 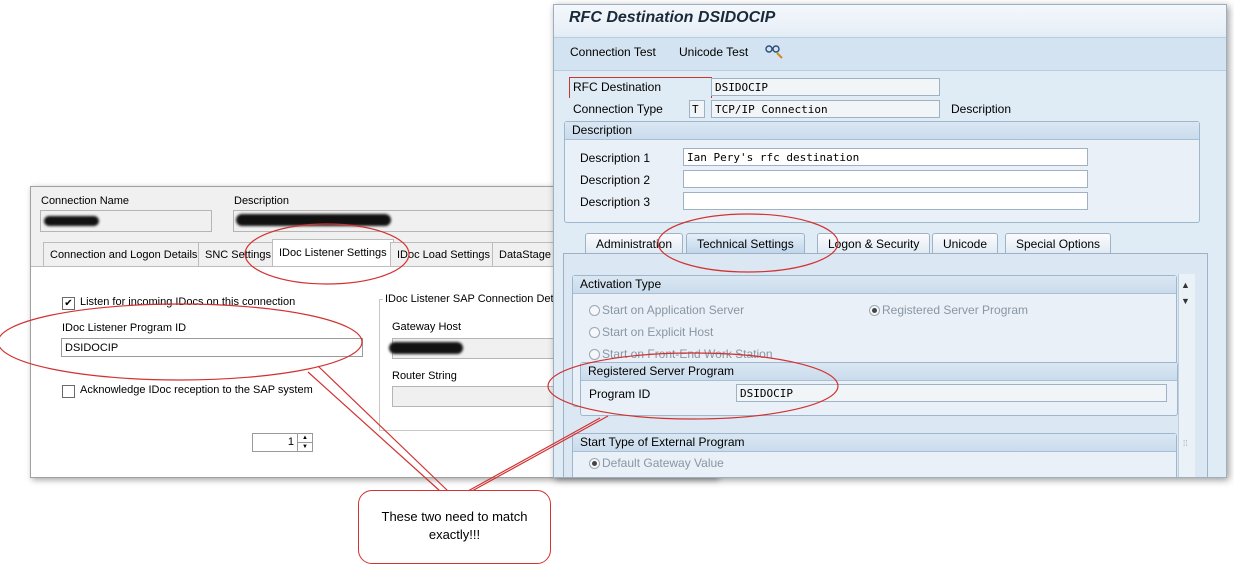 What do you see at coordinates (1186, 375) in the screenshot?
I see `vertical-scrollbar: ▲ ▼ ⁞⁞` at bounding box center [1186, 375].